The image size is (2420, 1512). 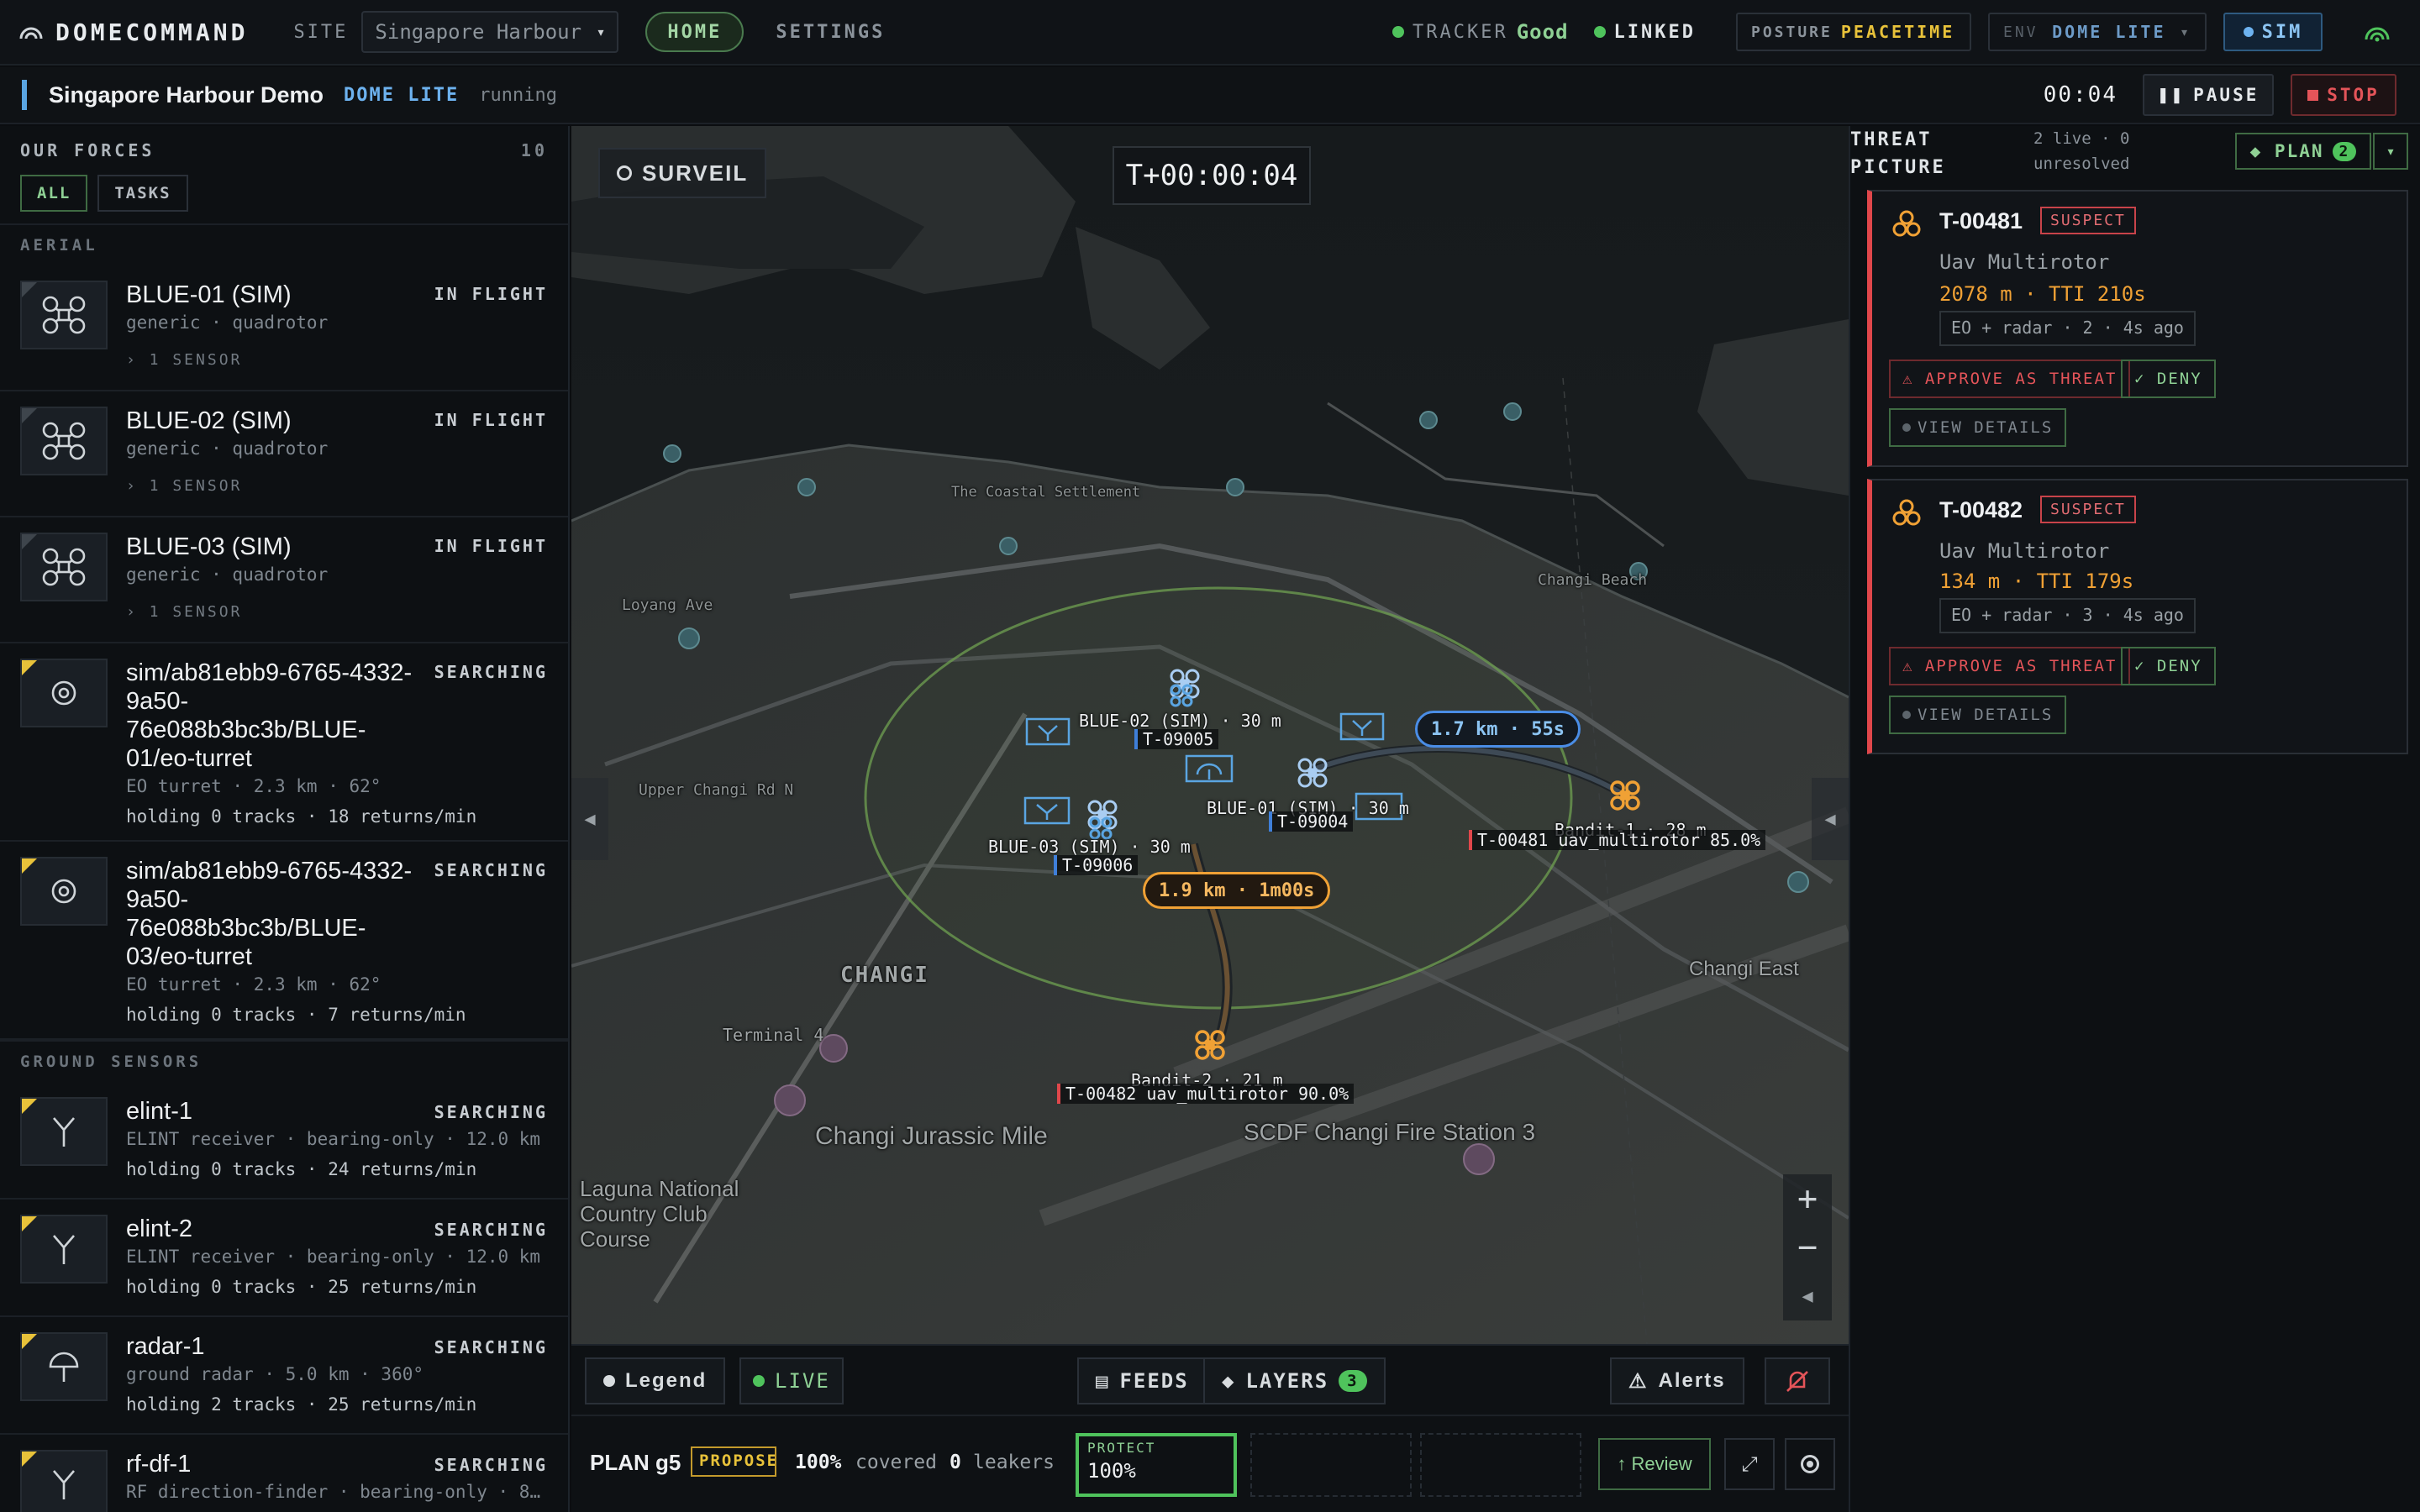 What do you see at coordinates (321, 32) in the screenshot?
I see `site-label: SITE` at bounding box center [321, 32].